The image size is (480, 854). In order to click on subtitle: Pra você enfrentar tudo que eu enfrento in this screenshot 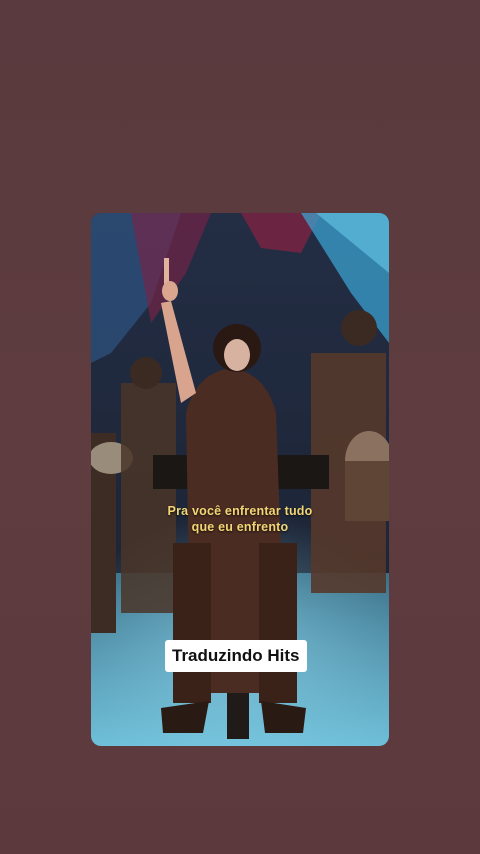, I will do `click(240, 519)`.